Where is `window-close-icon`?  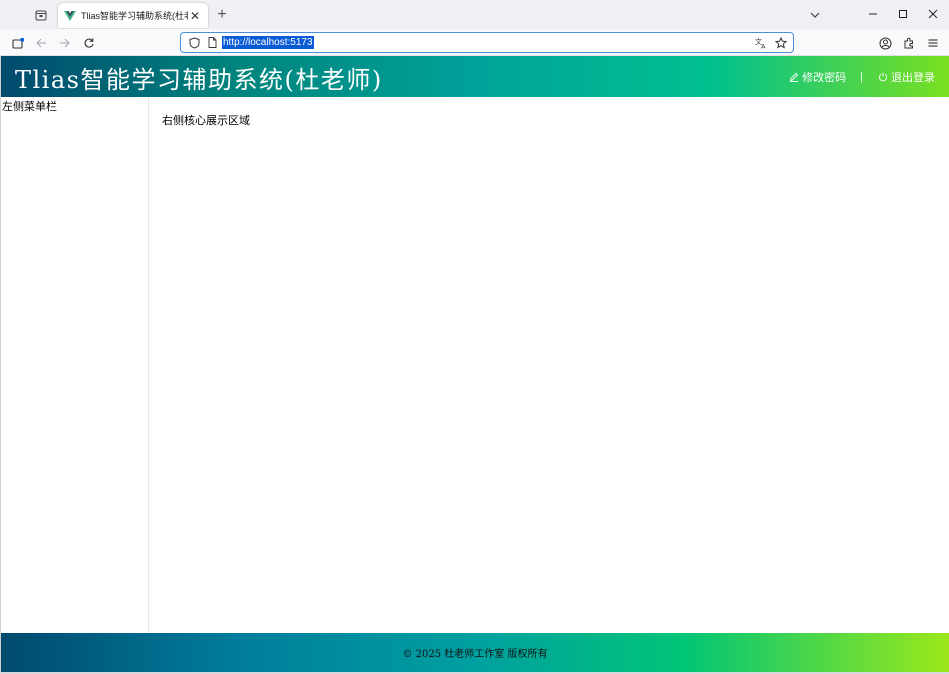 window-close-icon is located at coordinates (933, 13).